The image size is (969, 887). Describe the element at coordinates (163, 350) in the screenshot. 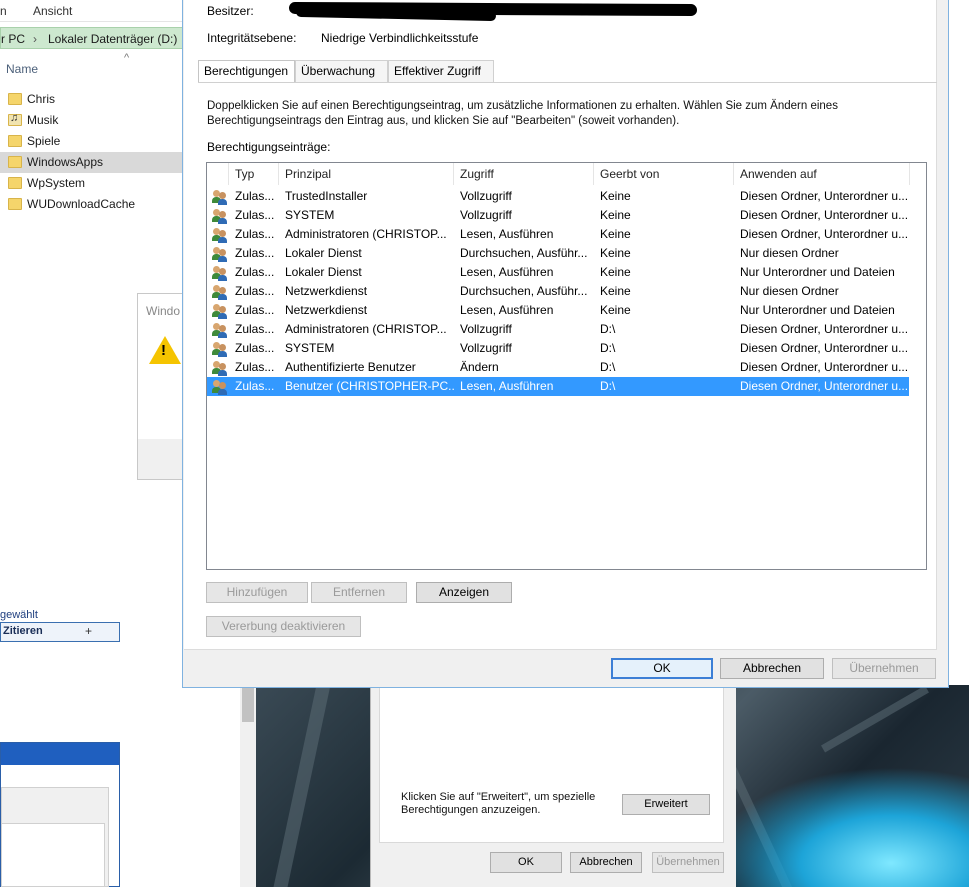

I see `warning-exclamation: !` at that location.